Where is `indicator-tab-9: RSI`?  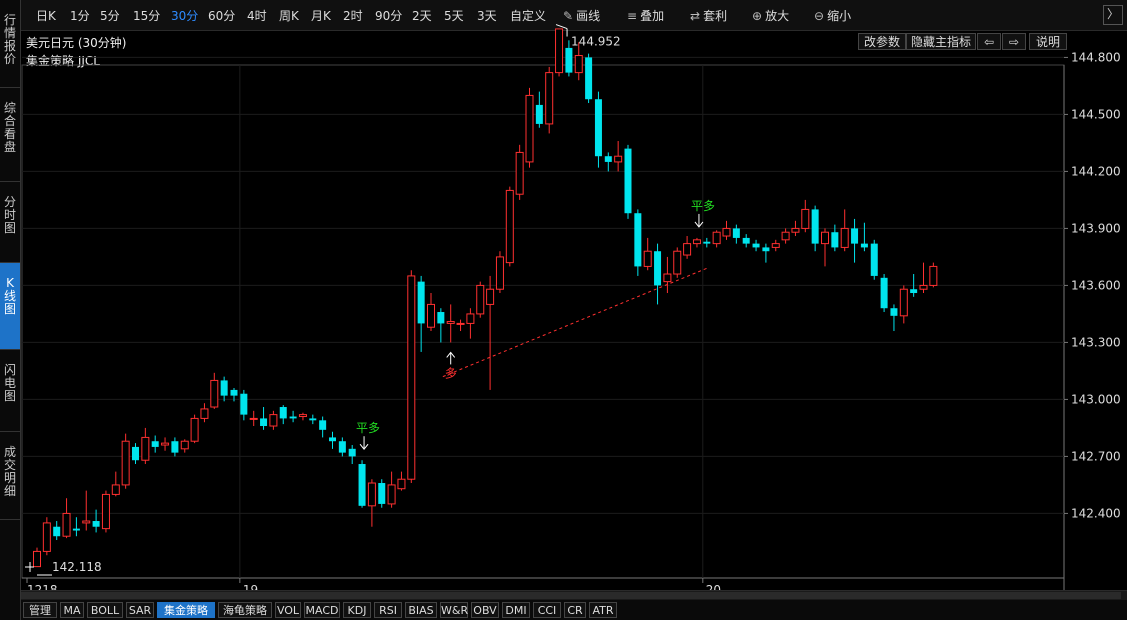 indicator-tab-9: RSI is located at coordinates (388, 610).